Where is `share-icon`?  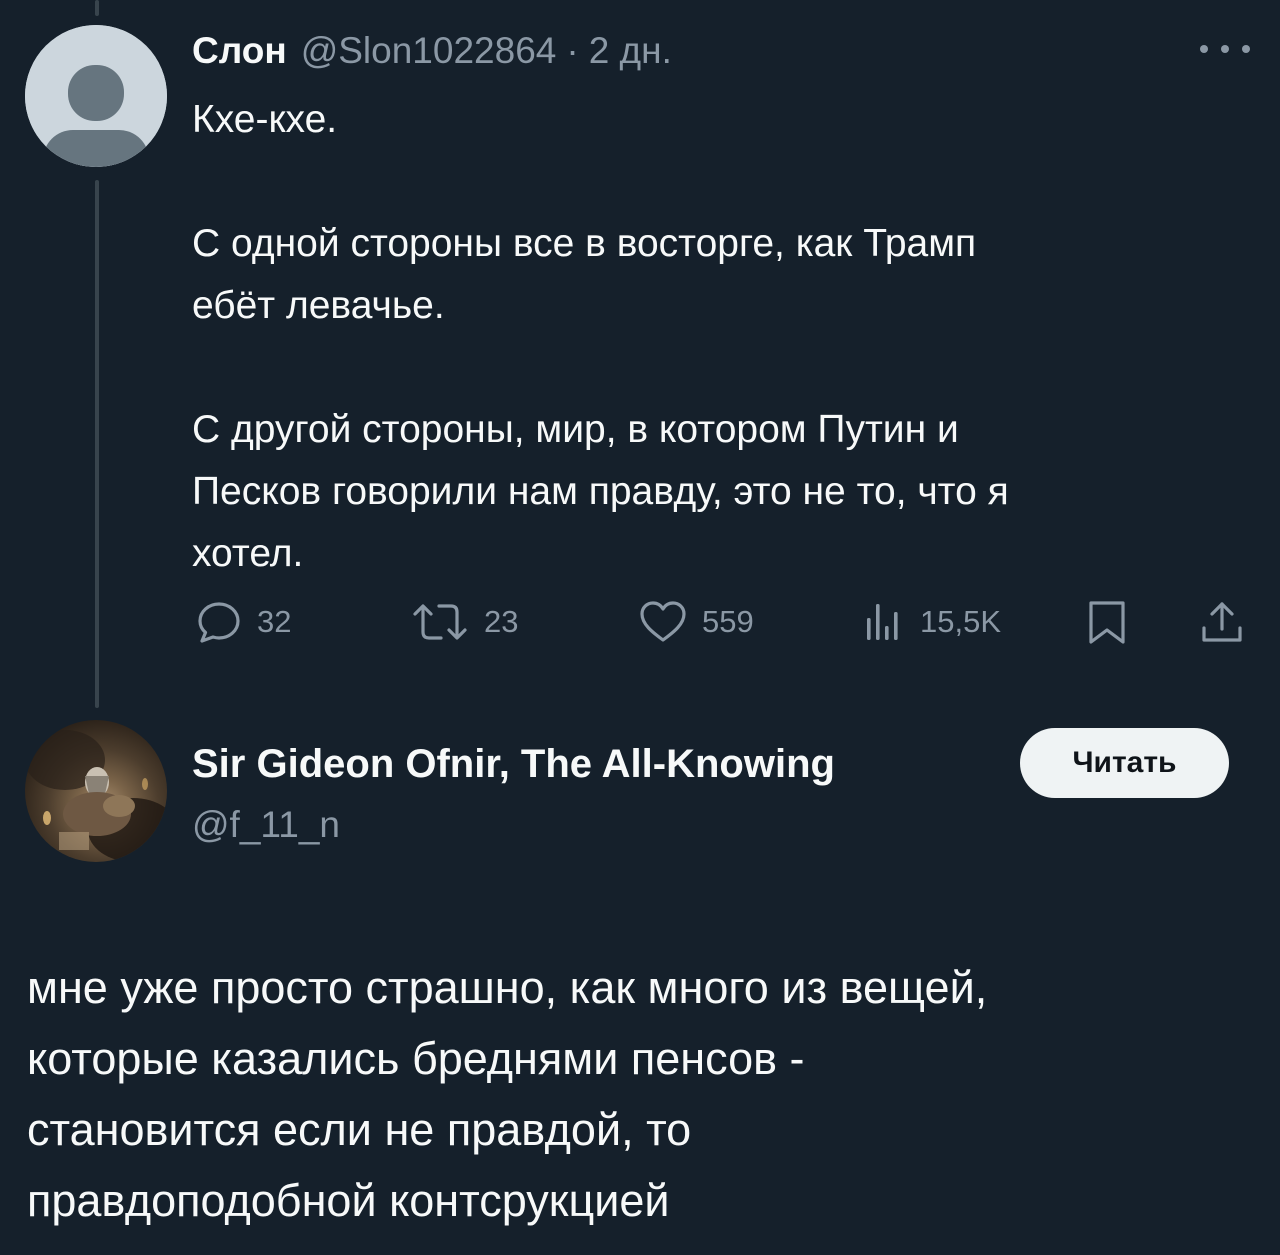
share-icon is located at coordinates (1222, 622).